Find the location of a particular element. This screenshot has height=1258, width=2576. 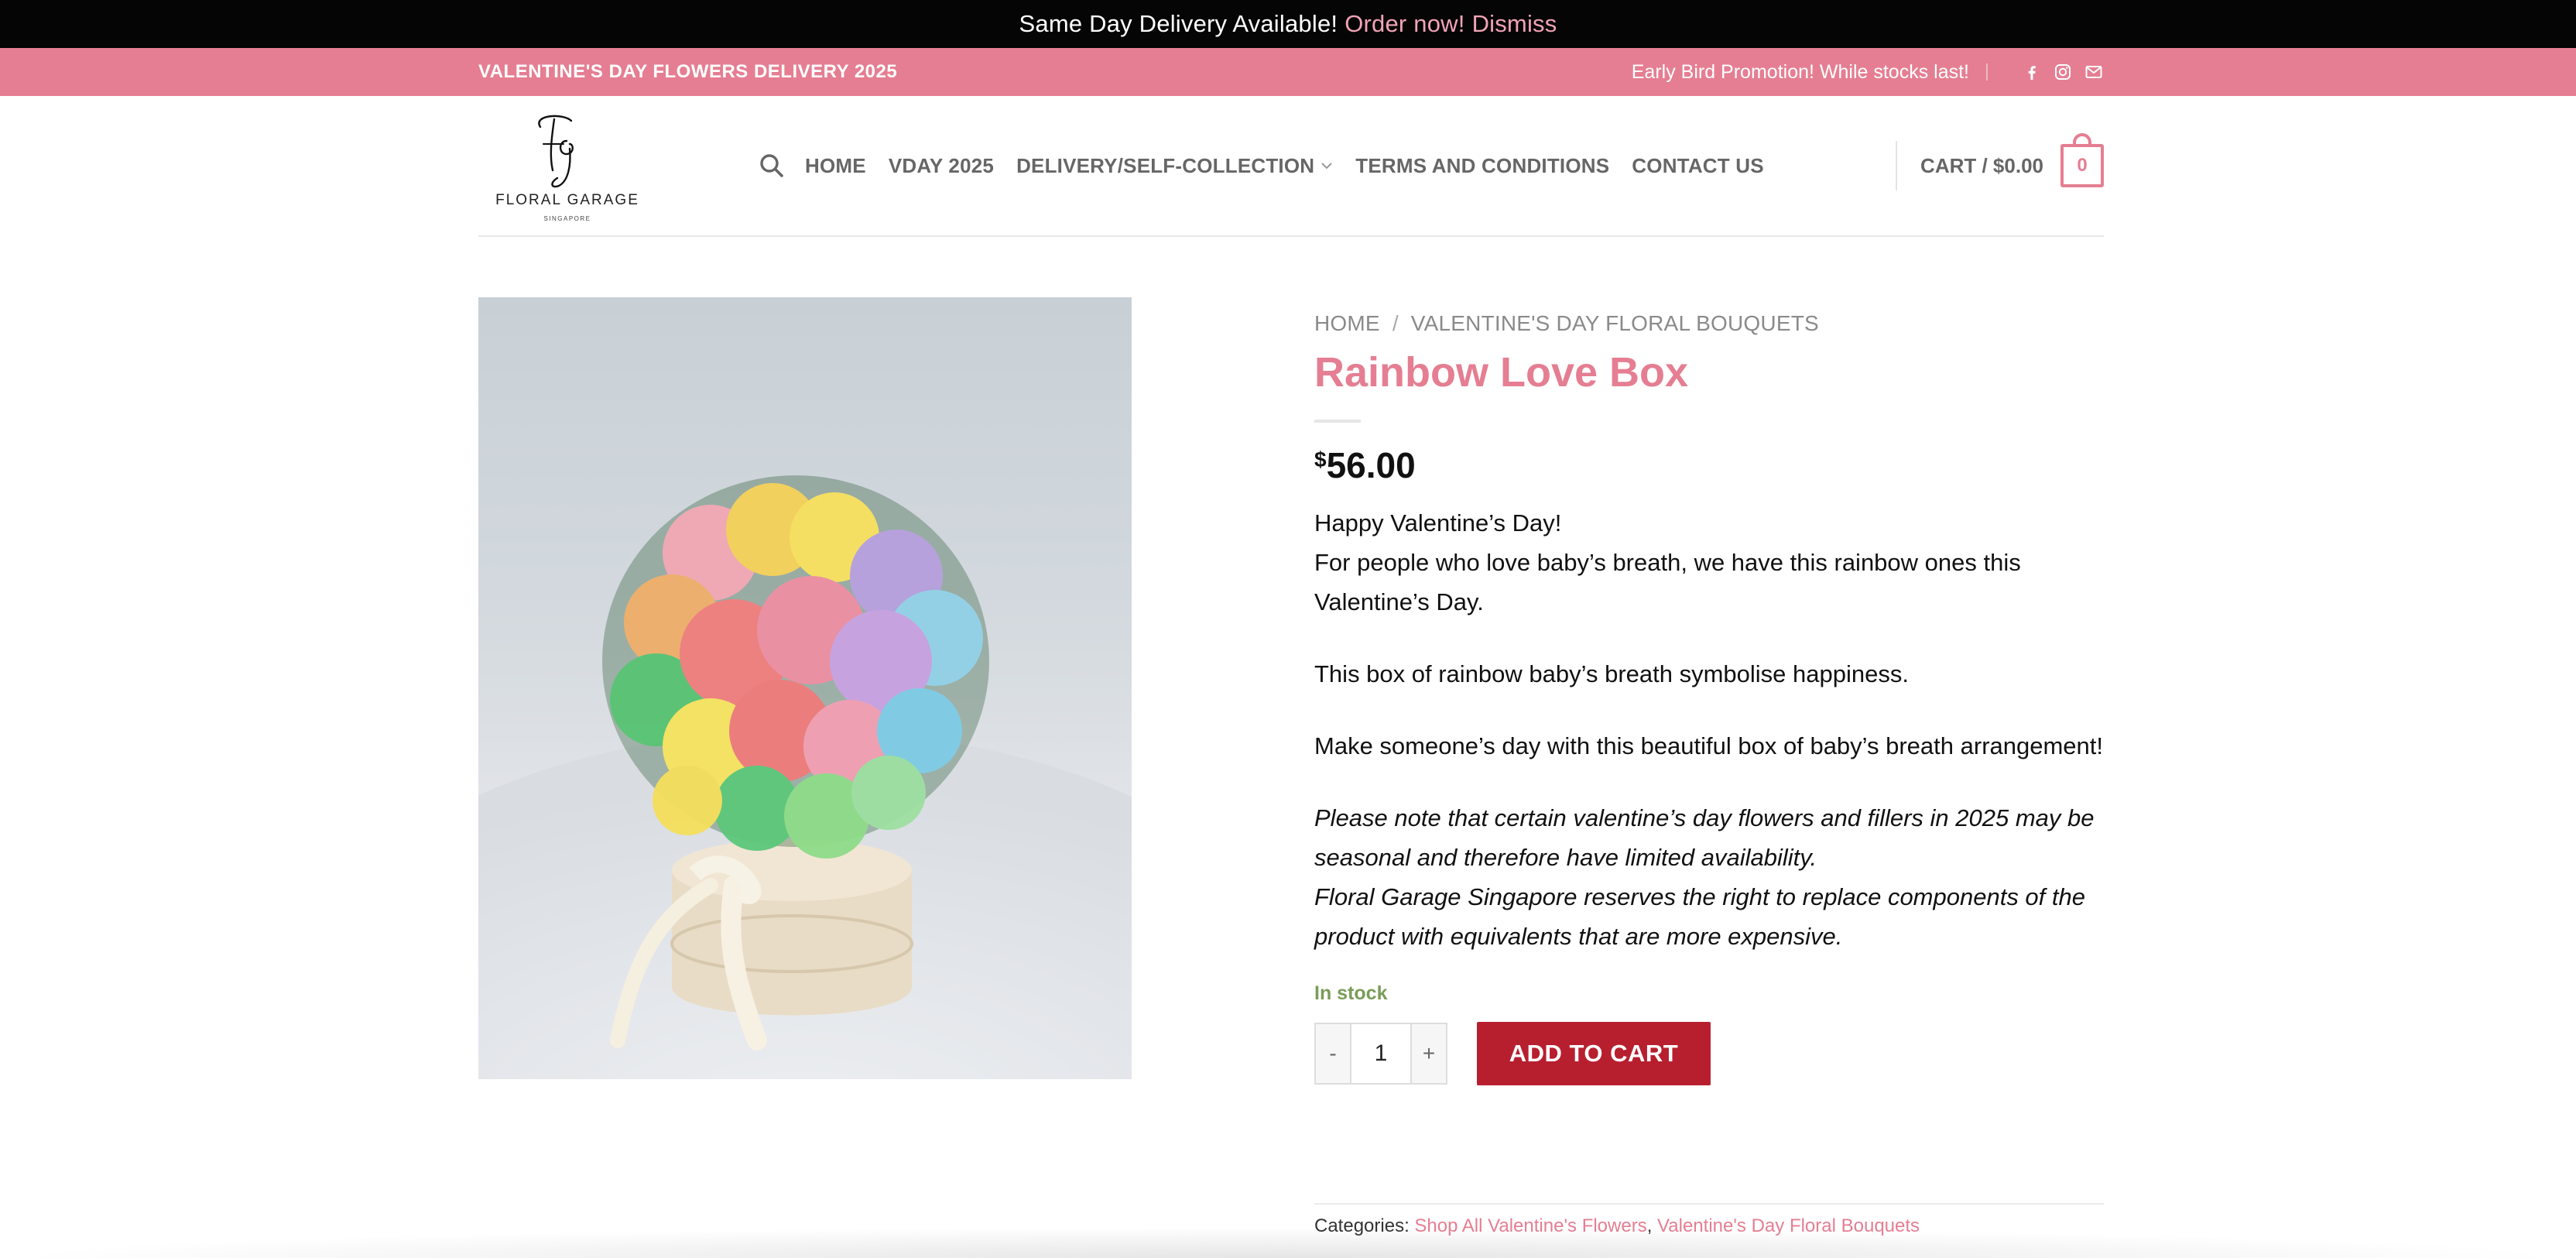

quantity-input: 1 is located at coordinates (1381, 1054).